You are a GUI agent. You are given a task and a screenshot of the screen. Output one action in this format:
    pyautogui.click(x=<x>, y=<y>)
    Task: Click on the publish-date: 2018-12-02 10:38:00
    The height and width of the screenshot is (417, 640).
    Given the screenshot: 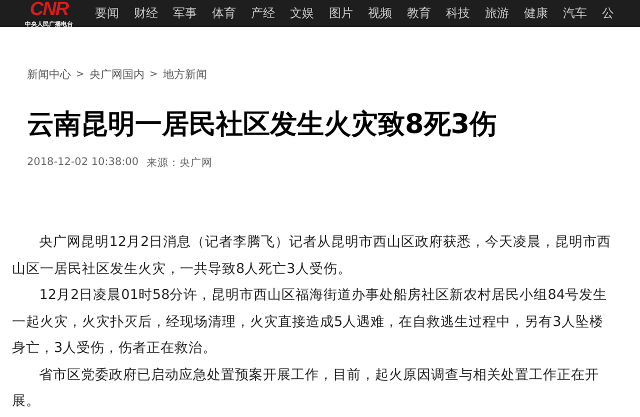 What is the action you would take?
    pyautogui.click(x=83, y=163)
    